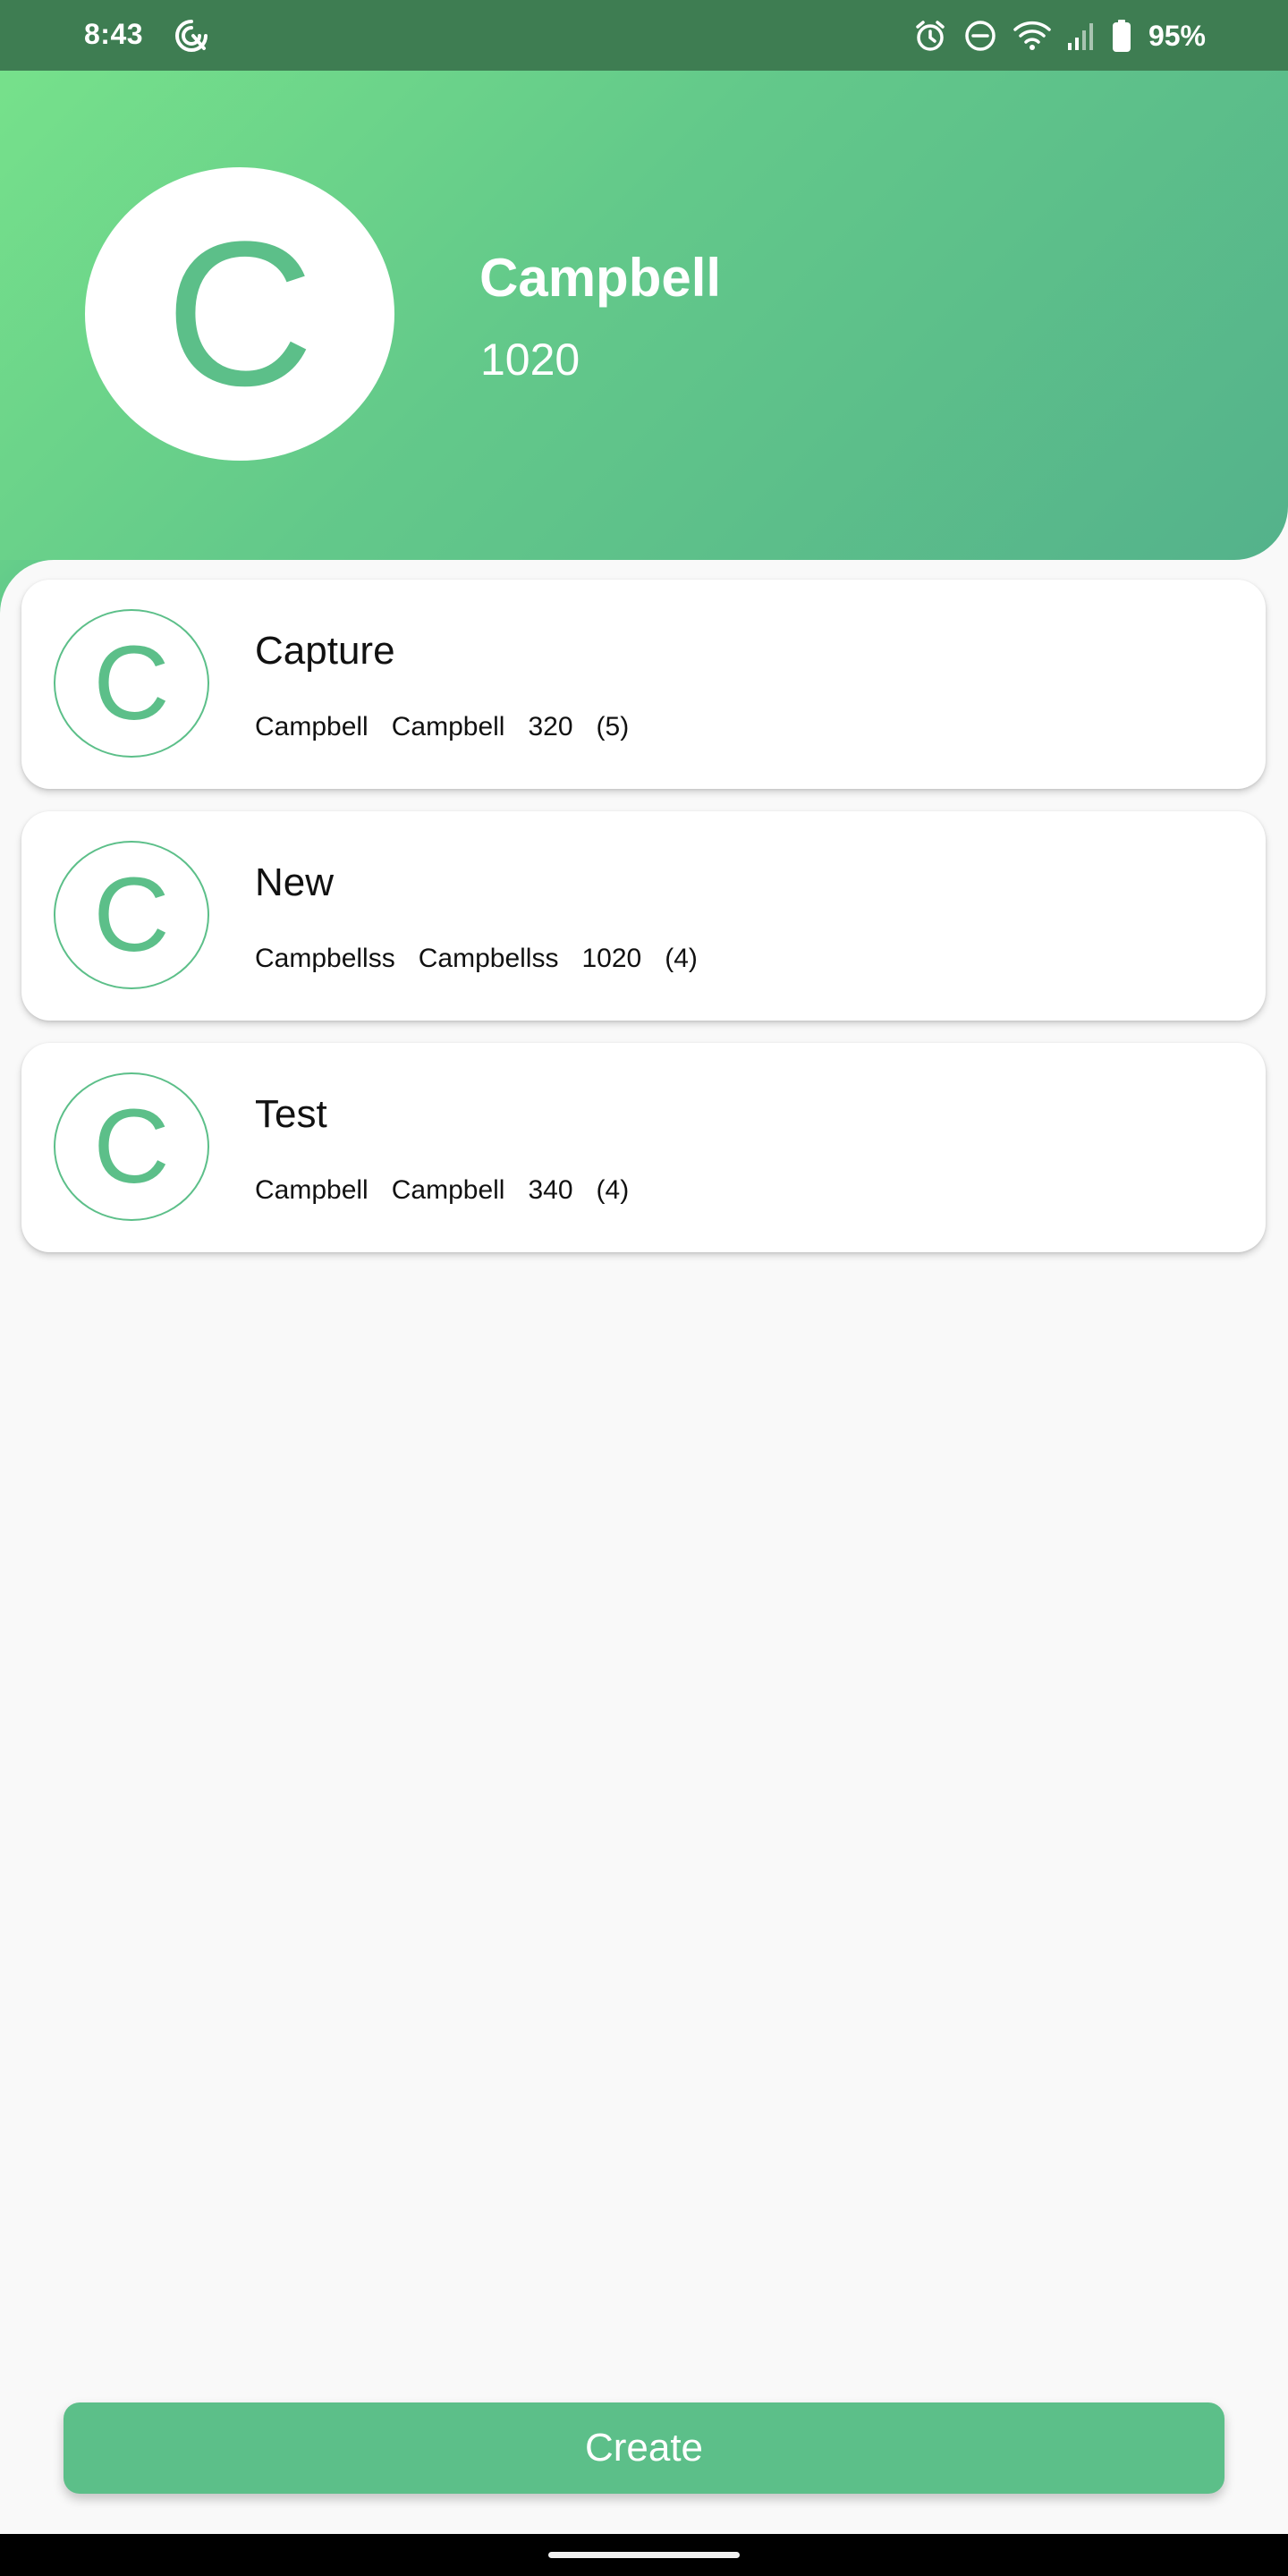 The image size is (1288, 2576). I want to click on profile-score: 1020, so click(530, 360).